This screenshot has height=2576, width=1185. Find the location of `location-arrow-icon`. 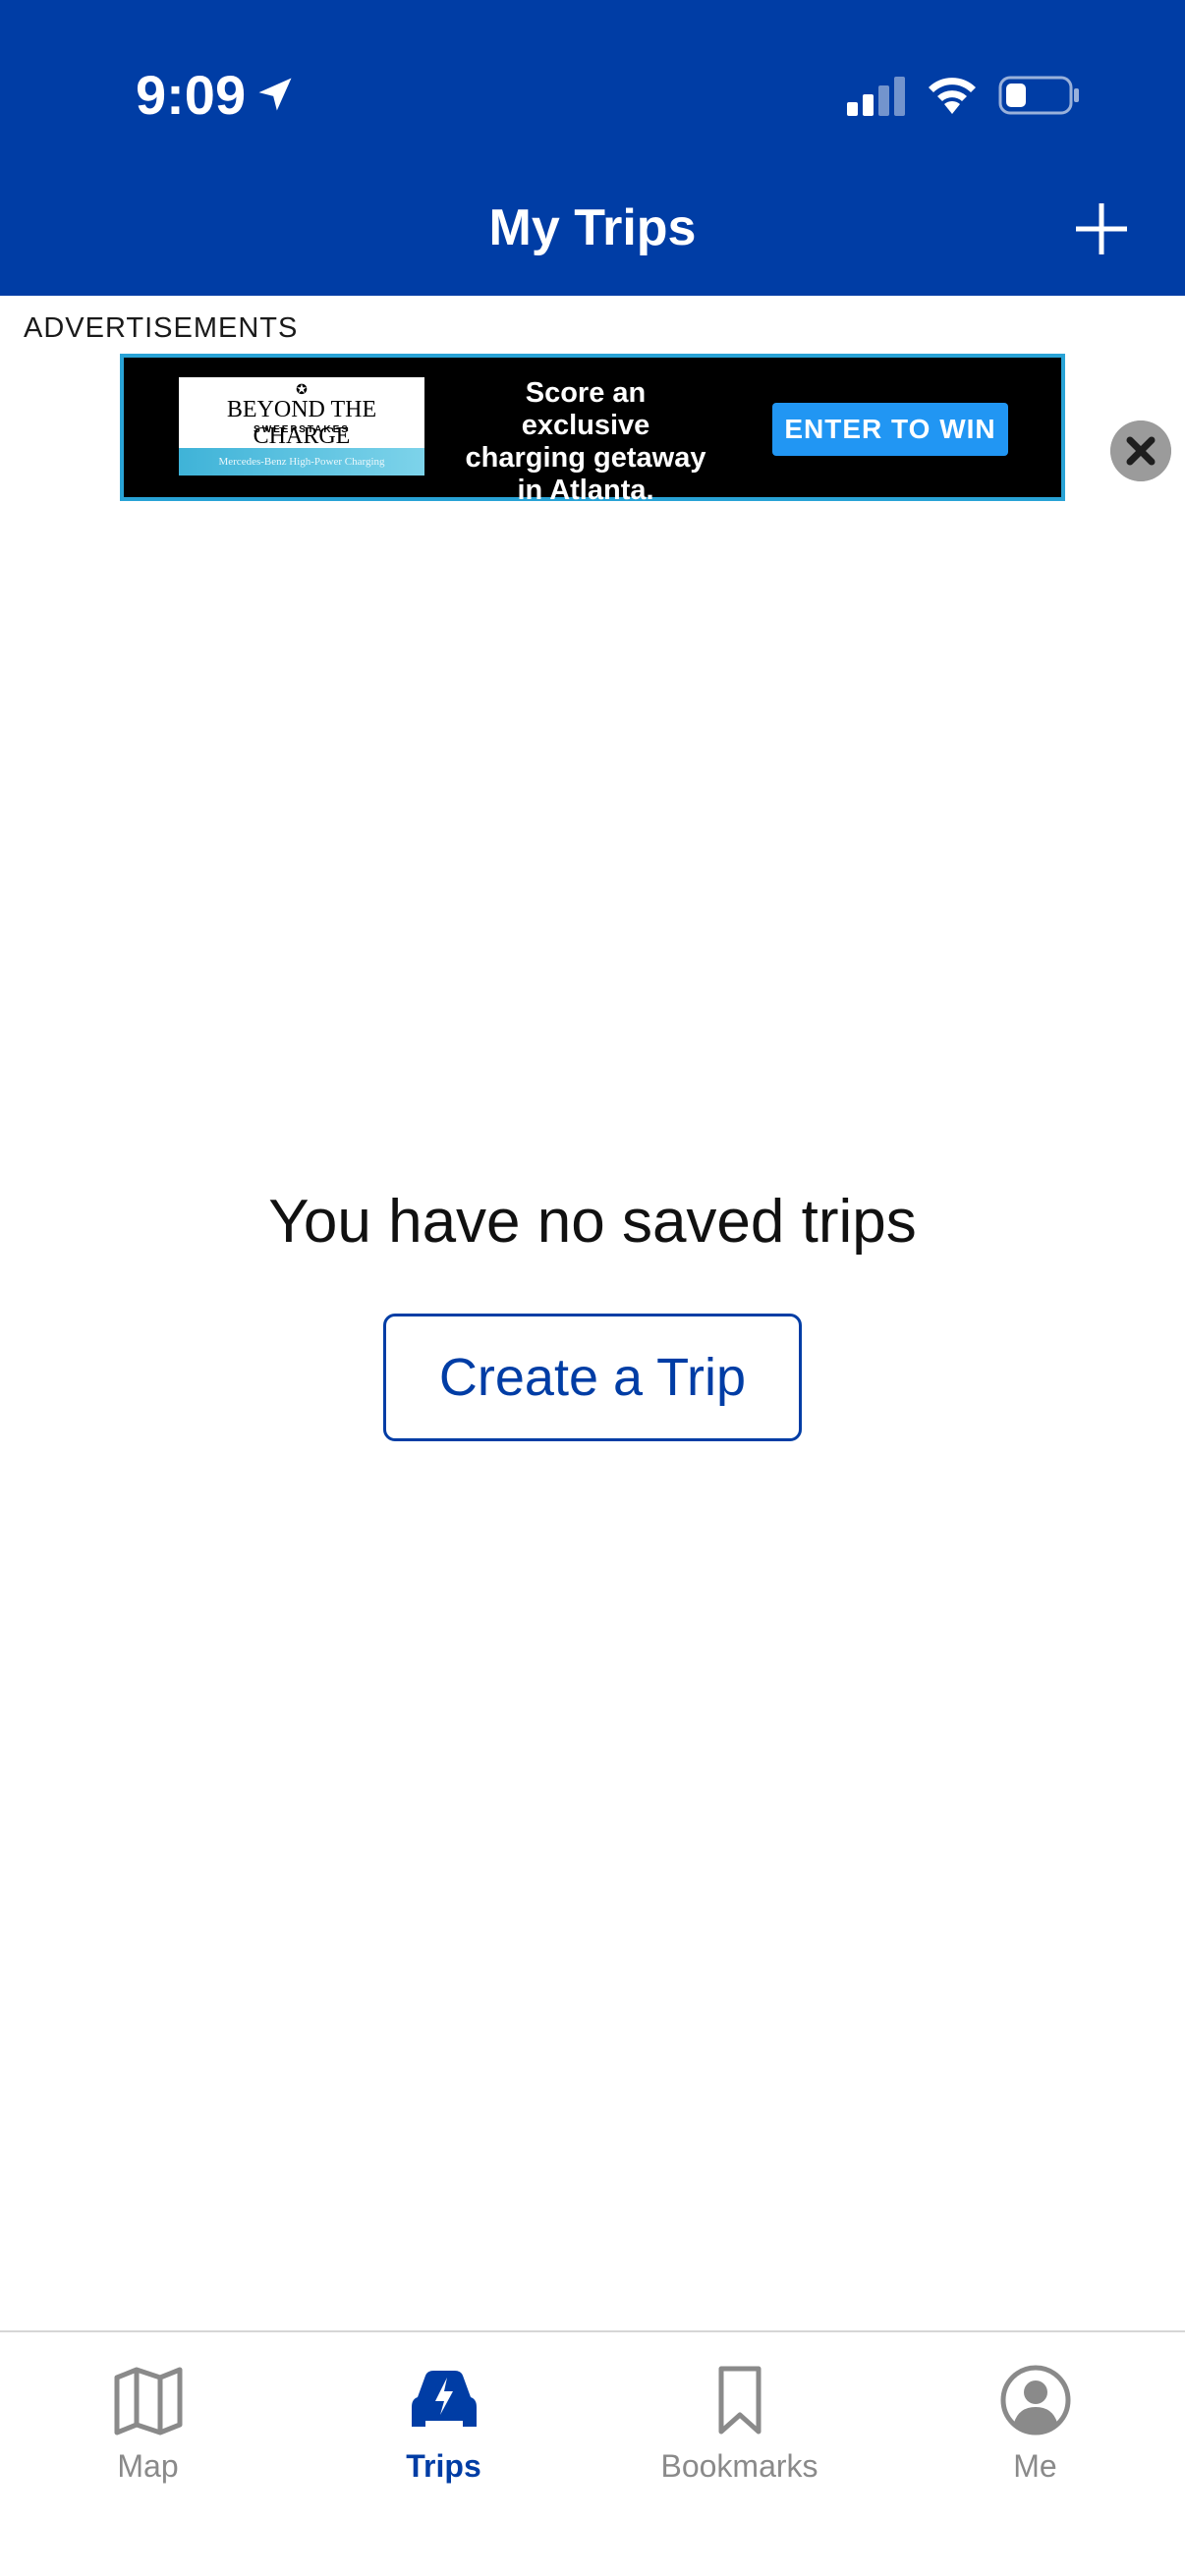

location-arrow-icon is located at coordinates (275, 94).